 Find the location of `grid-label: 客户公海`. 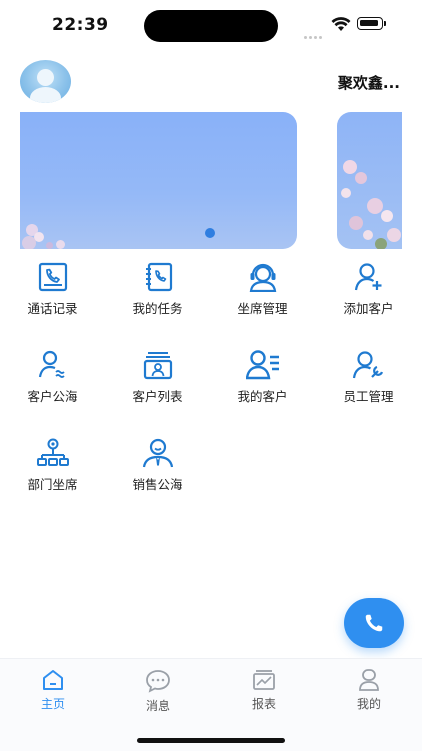

grid-label: 客户公海 is located at coordinates (52, 396).